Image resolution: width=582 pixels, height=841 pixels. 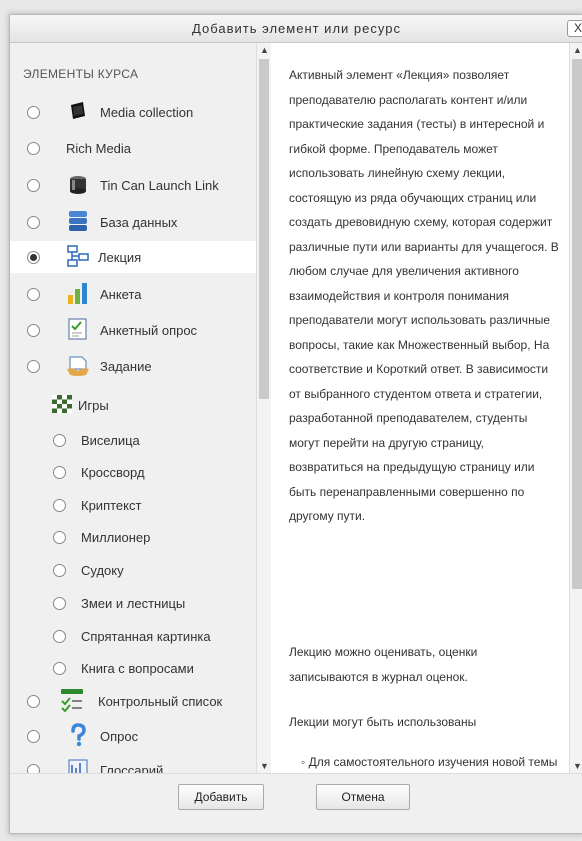 I want to click on radio-button-checked, so click(x=33, y=257).